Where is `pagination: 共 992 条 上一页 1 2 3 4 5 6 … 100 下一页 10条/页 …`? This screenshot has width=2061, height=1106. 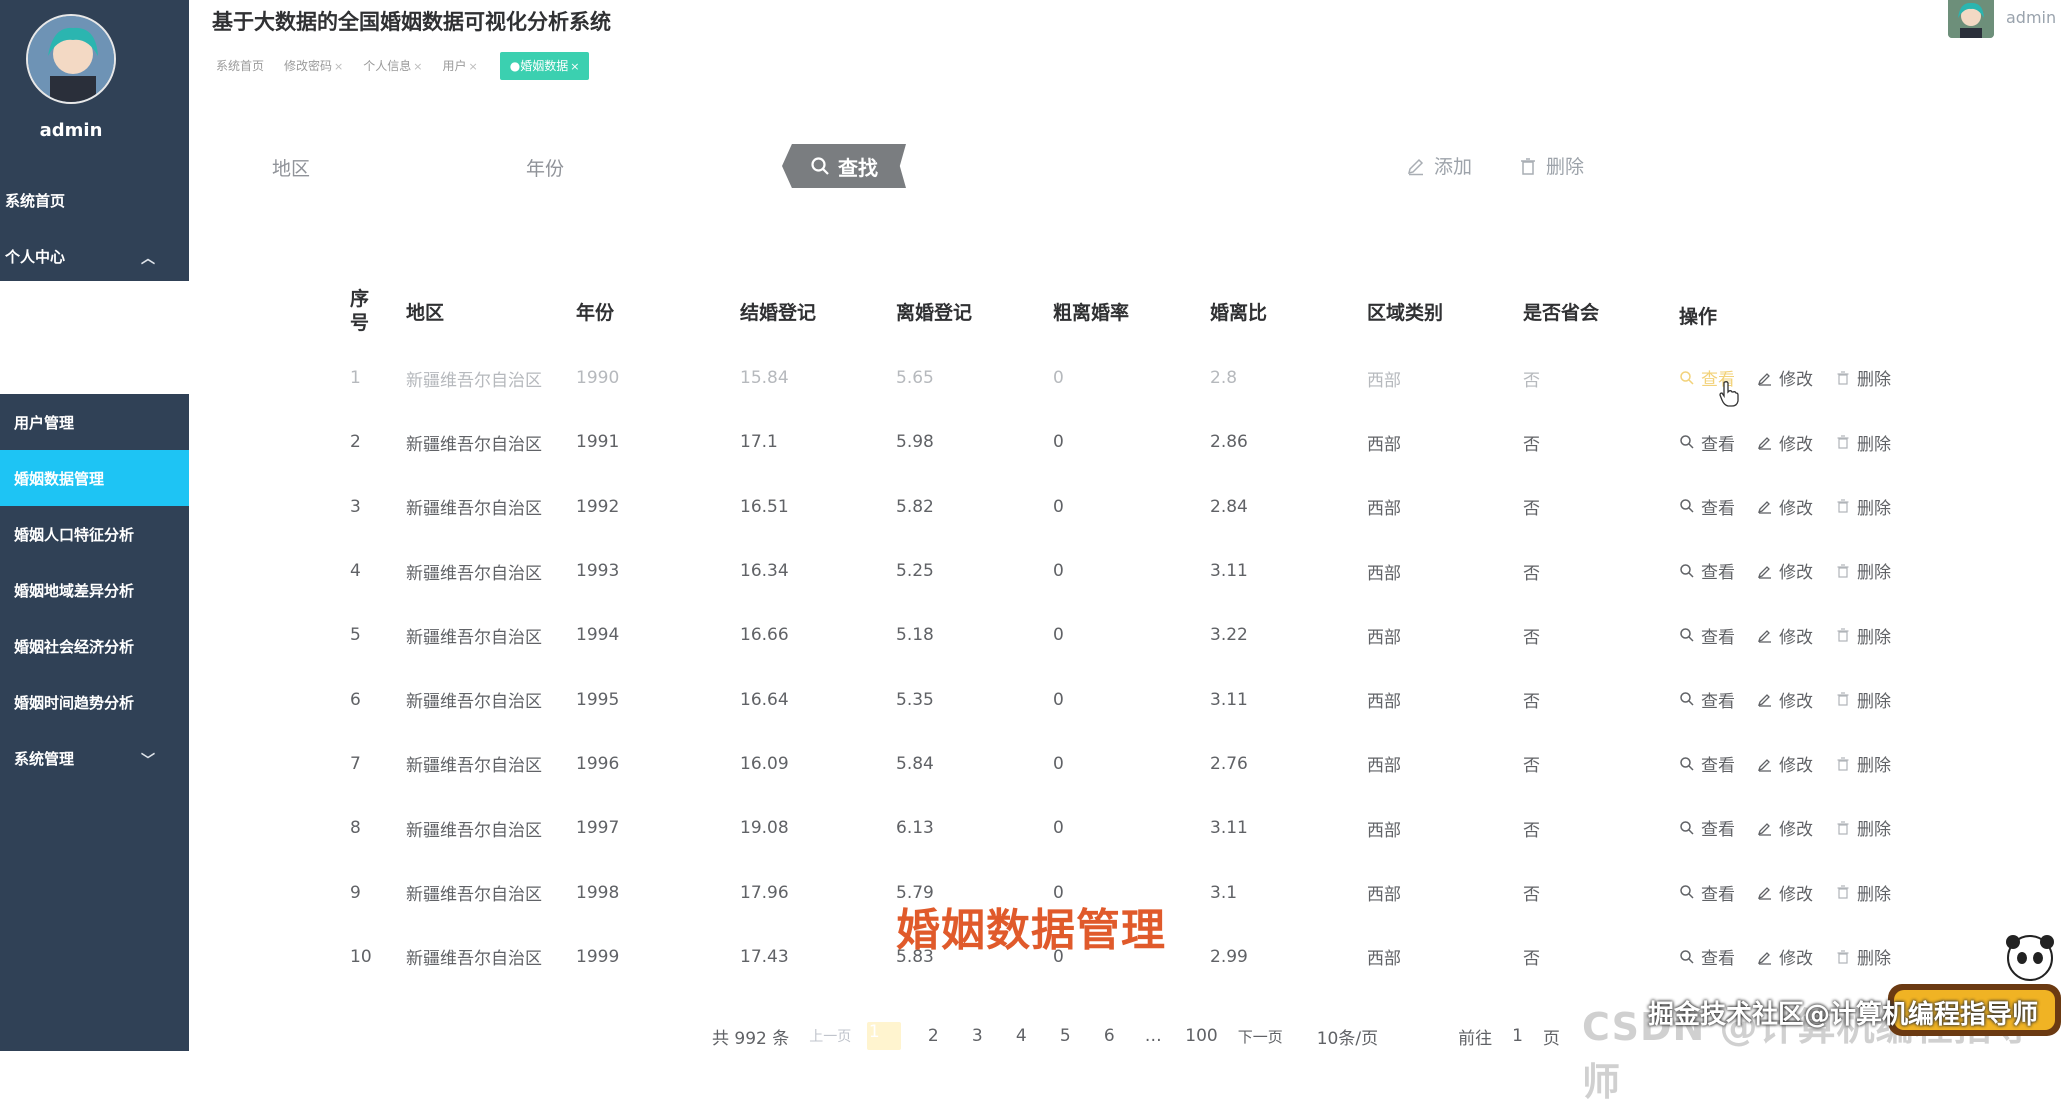 pagination: 共 992 条 上一页 1 2 3 4 5 6 … 100 下一页 10条/页 … is located at coordinates (1146, 1036).